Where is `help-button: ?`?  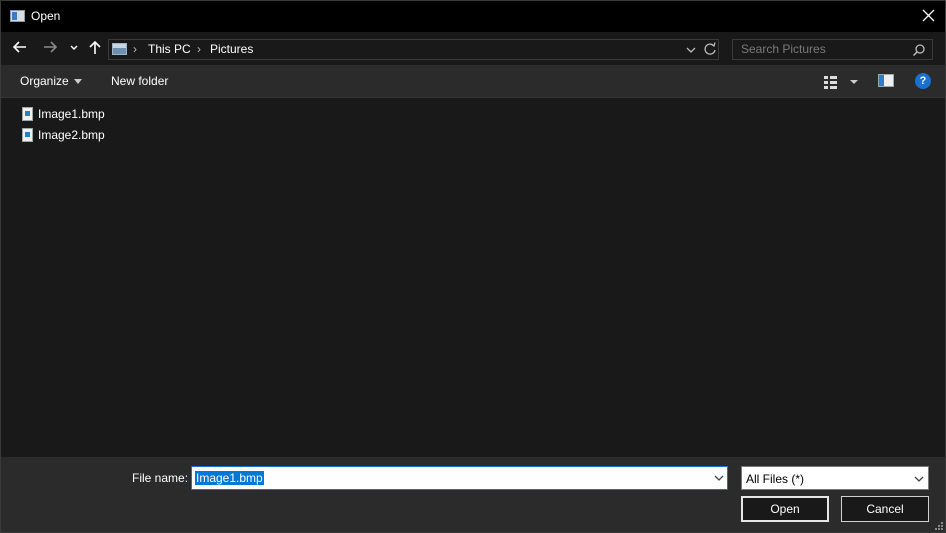
help-button: ? is located at coordinates (923, 81).